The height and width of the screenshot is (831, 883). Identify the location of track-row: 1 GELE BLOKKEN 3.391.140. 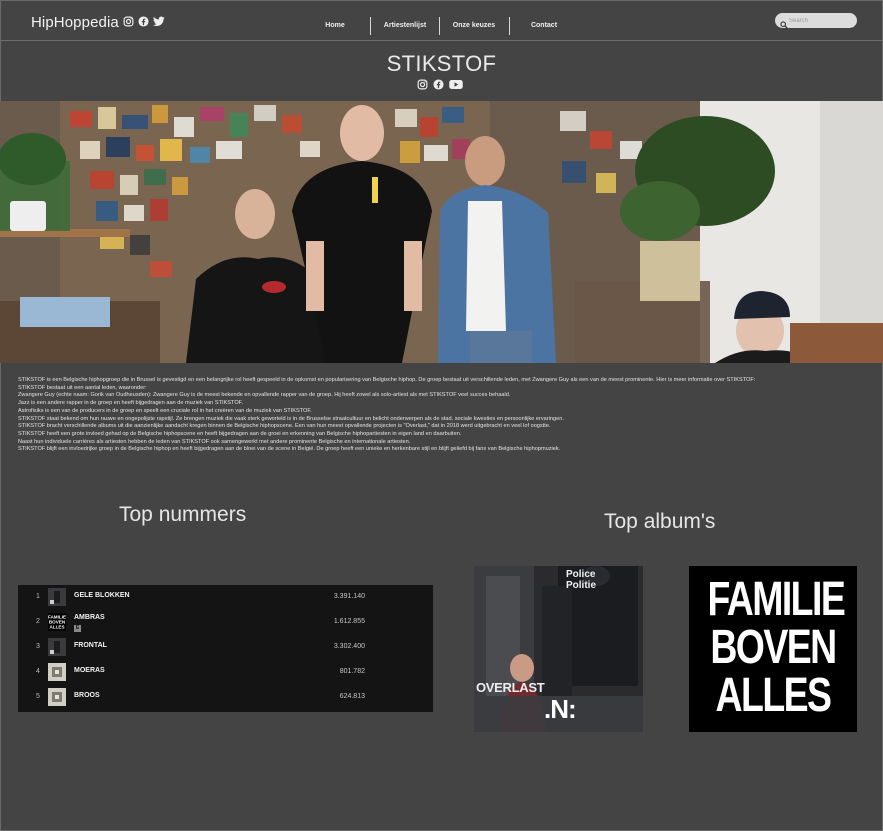
(225, 597).